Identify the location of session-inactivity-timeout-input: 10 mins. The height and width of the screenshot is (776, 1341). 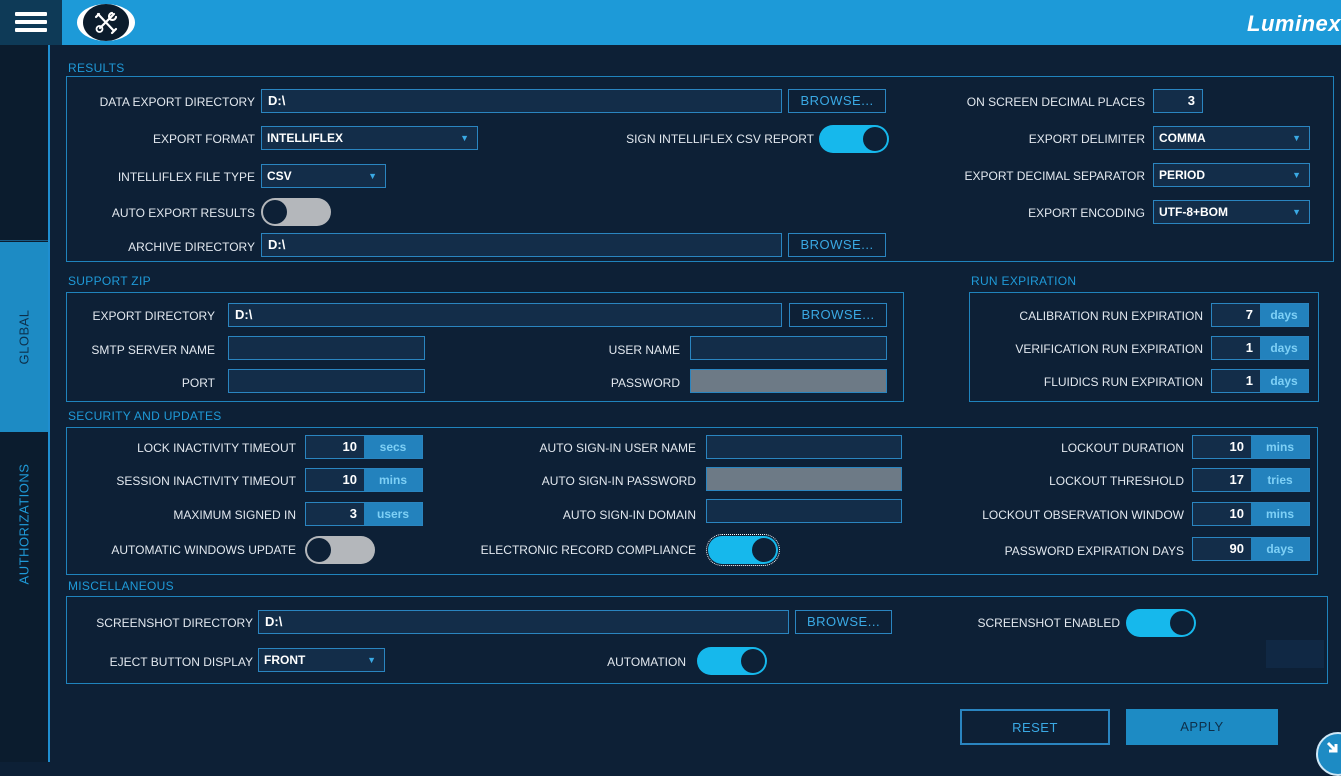
(364, 480).